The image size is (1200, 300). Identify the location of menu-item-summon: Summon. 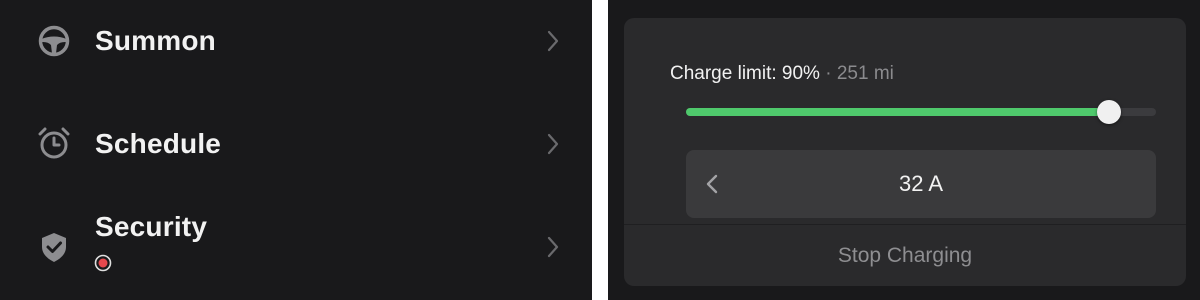
(296, 45).